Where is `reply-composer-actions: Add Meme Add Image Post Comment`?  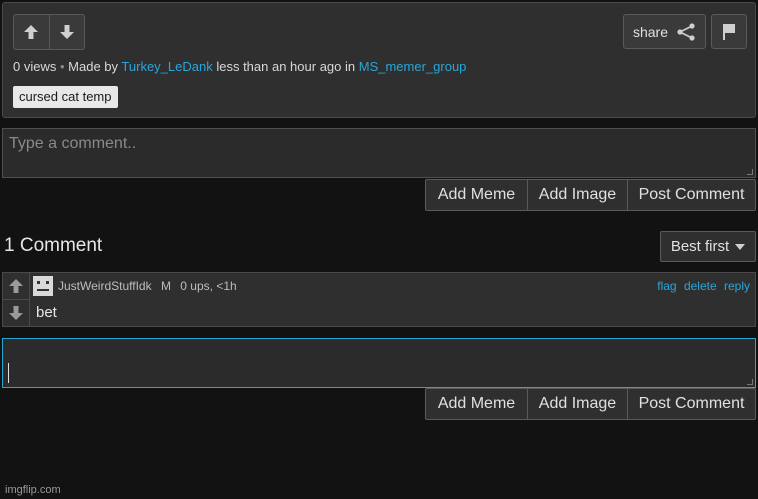 reply-composer-actions: Add Meme Add Image Post Comment is located at coordinates (590, 404).